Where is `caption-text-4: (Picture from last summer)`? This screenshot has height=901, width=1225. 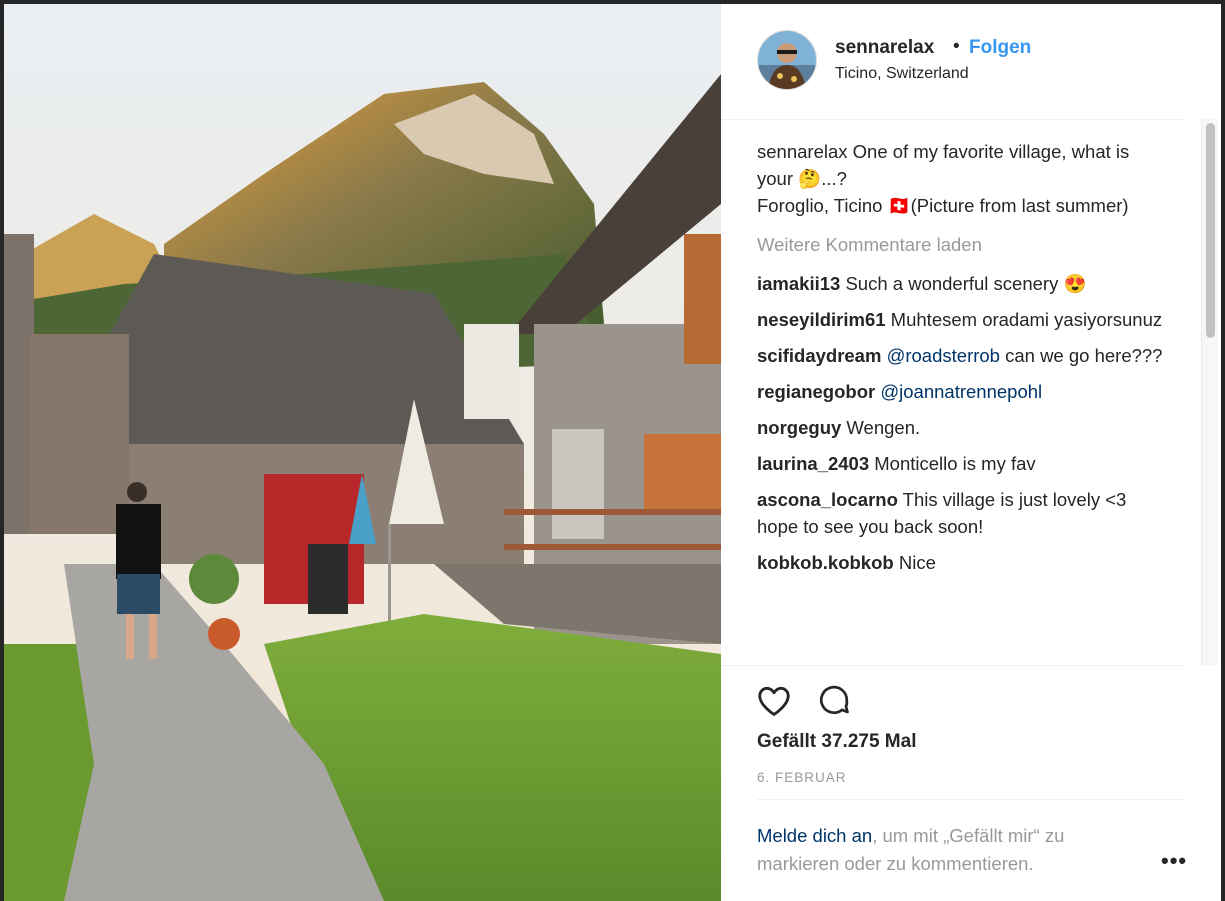
caption-text-4: (Picture from last summer) is located at coordinates (1019, 205).